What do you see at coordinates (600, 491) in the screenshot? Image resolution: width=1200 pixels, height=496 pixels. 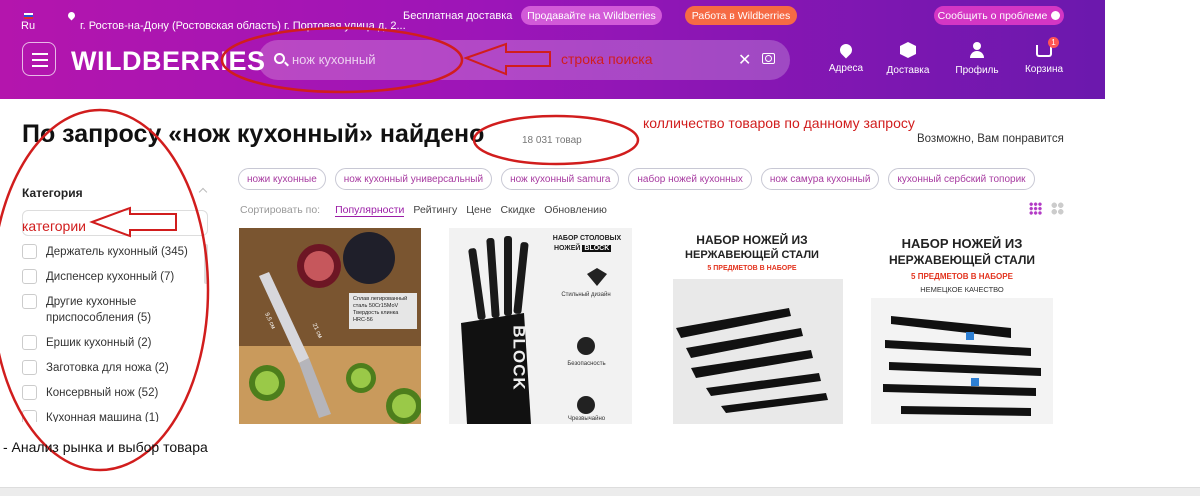 I see `bottom-bar` at bounding box center [600, 491].